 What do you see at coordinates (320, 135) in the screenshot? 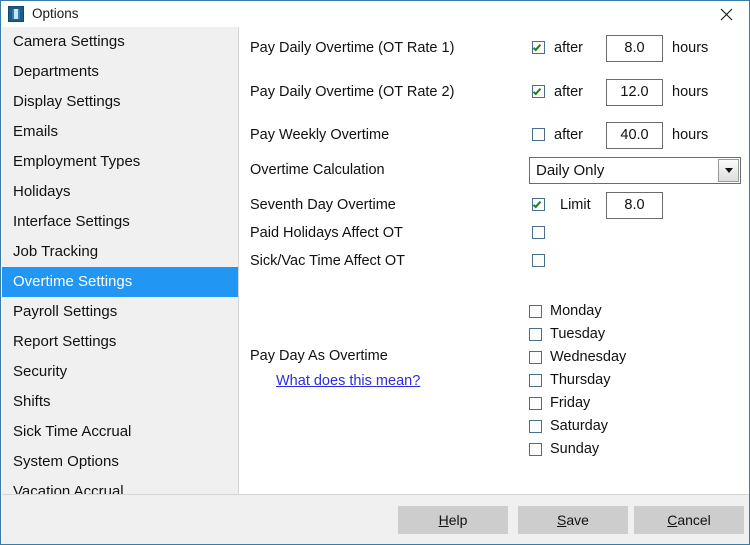
I see `weekly-overtime-label: Pay Weekly Overtime` at bounding box center [320, 135].